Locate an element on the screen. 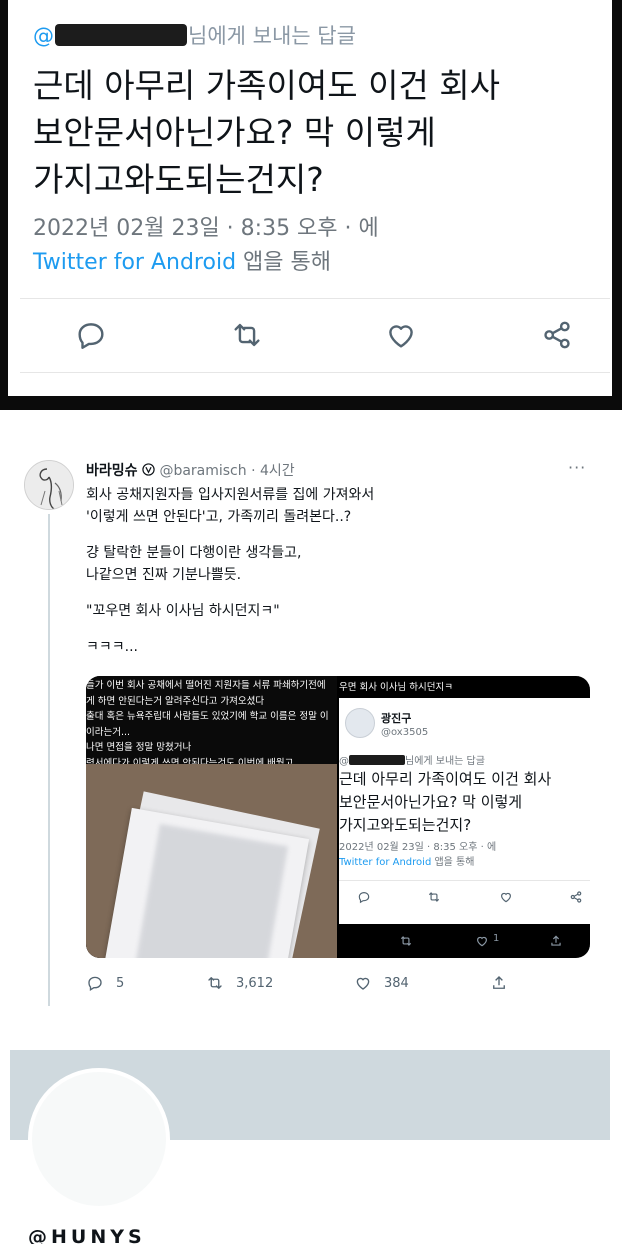  media-bottom-bar: 1 is located at coordinates (464, 941).